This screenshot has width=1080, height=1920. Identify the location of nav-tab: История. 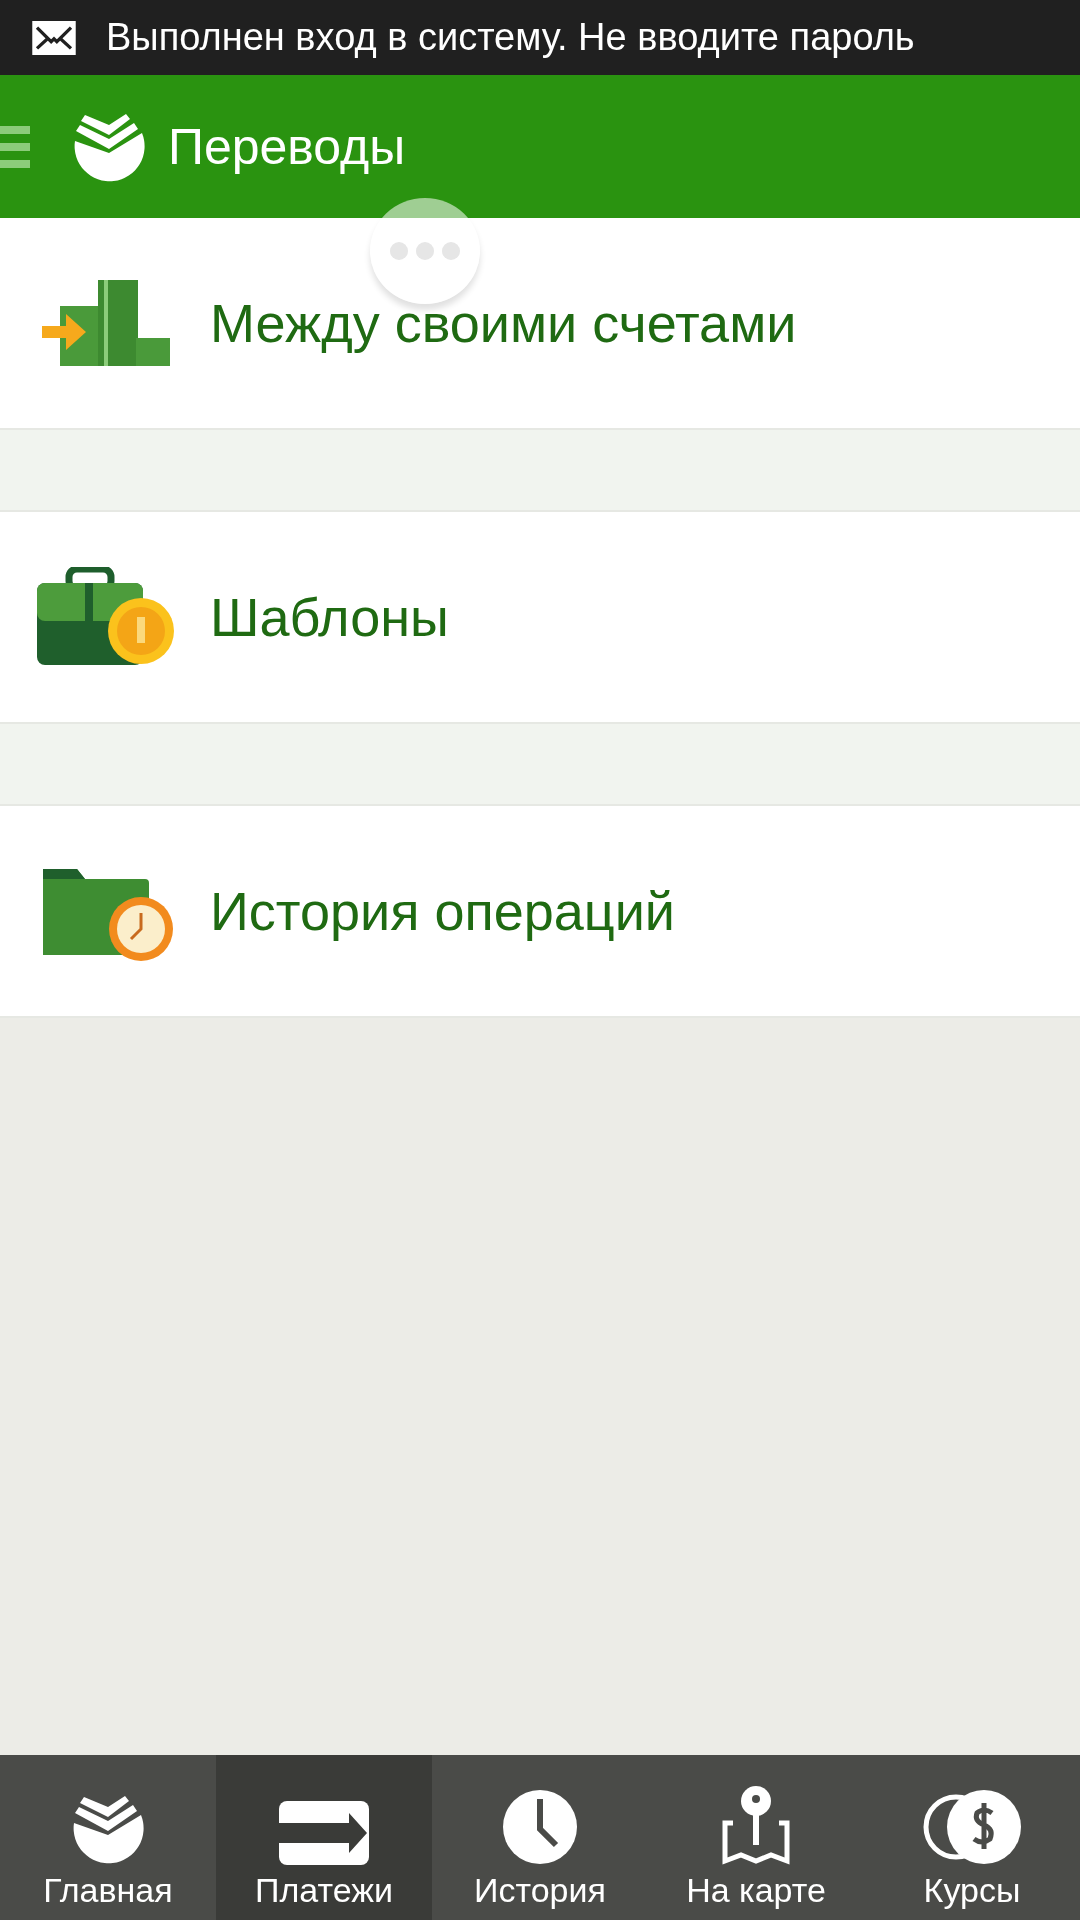
(540, 1837).